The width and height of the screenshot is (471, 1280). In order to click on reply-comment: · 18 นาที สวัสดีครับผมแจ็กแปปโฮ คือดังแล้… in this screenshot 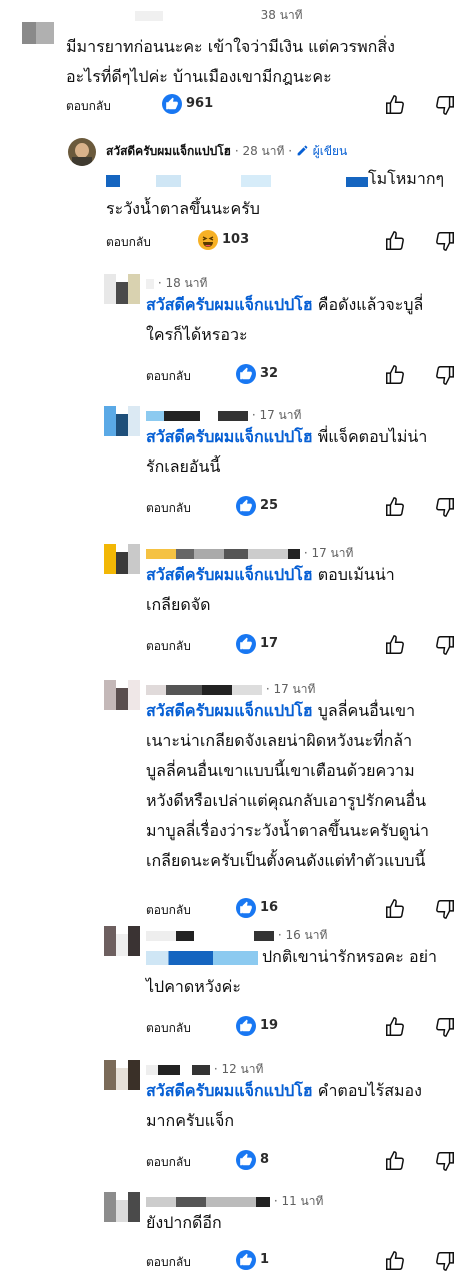, I will do `click(235, 331)`.